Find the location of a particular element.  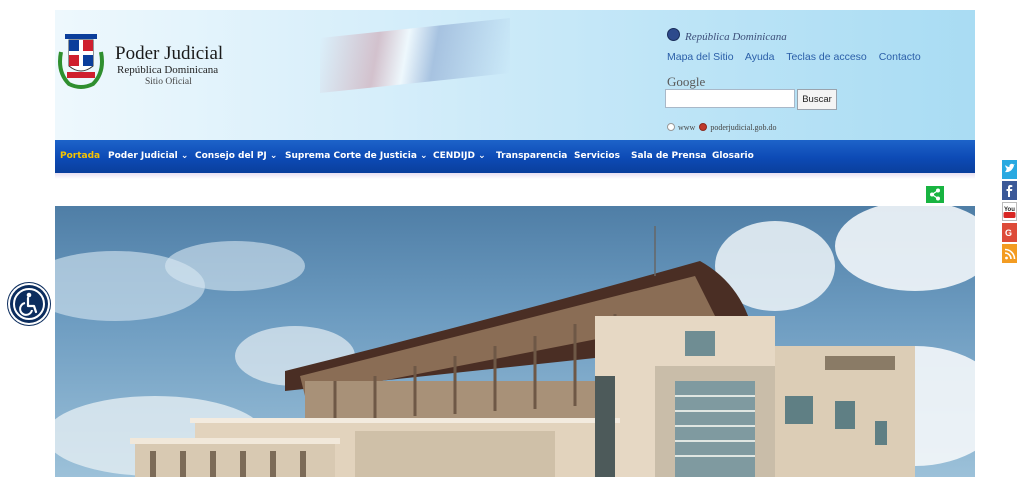

radio-site-label: poderjudicial.gob.do is located at coordinates (743, 127).